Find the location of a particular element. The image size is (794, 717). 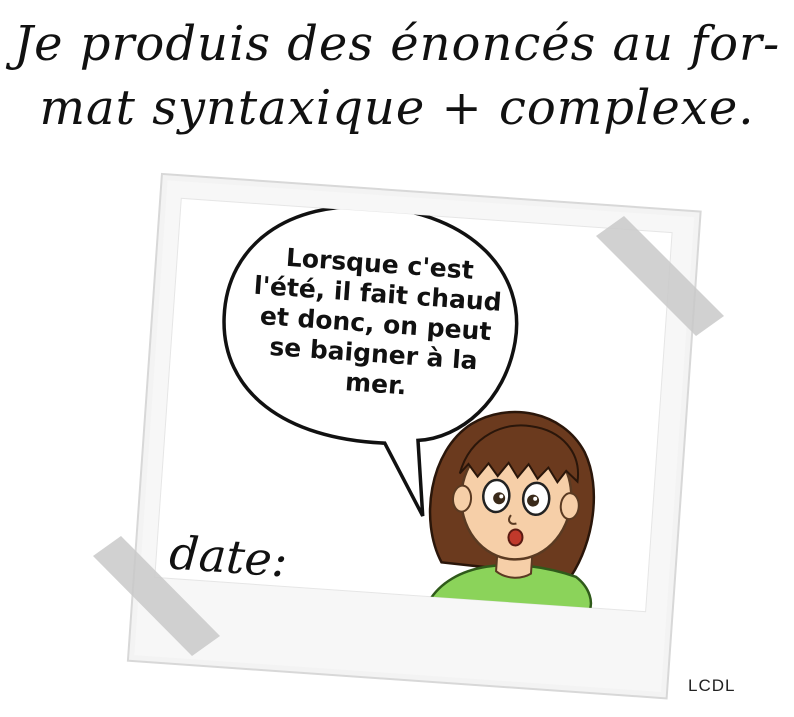

author-signature: LCDL is located at coordinates (712, 685).